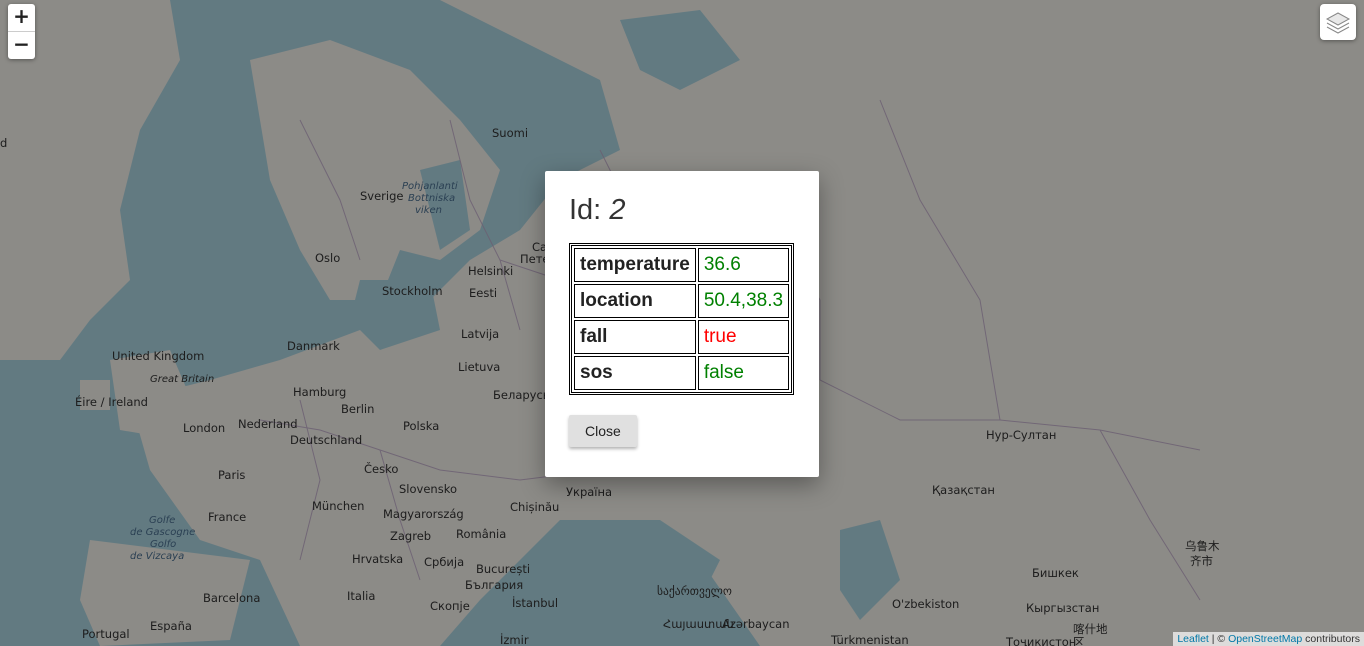  Describe the element at coordinates (617, 210) in the screenshot. I see `device-id: 2` at that location.